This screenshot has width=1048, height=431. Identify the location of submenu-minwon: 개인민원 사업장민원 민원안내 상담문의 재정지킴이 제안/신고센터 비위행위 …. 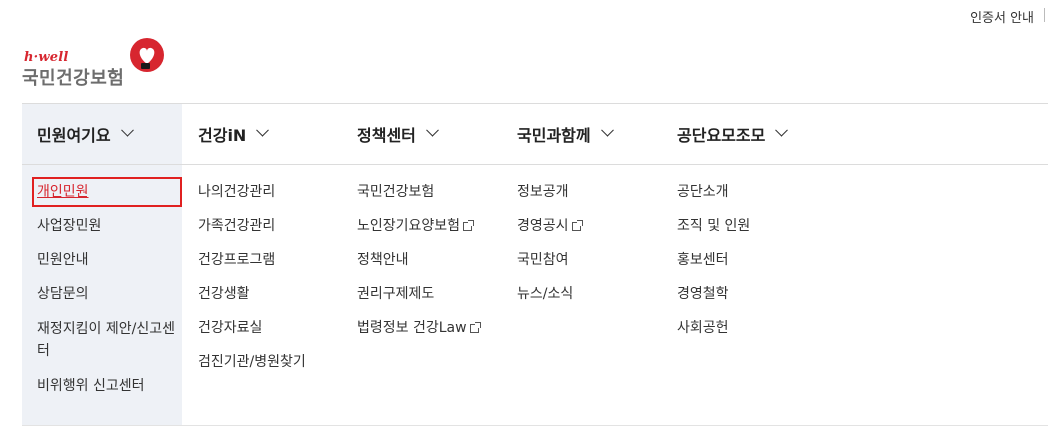
(107, 293).